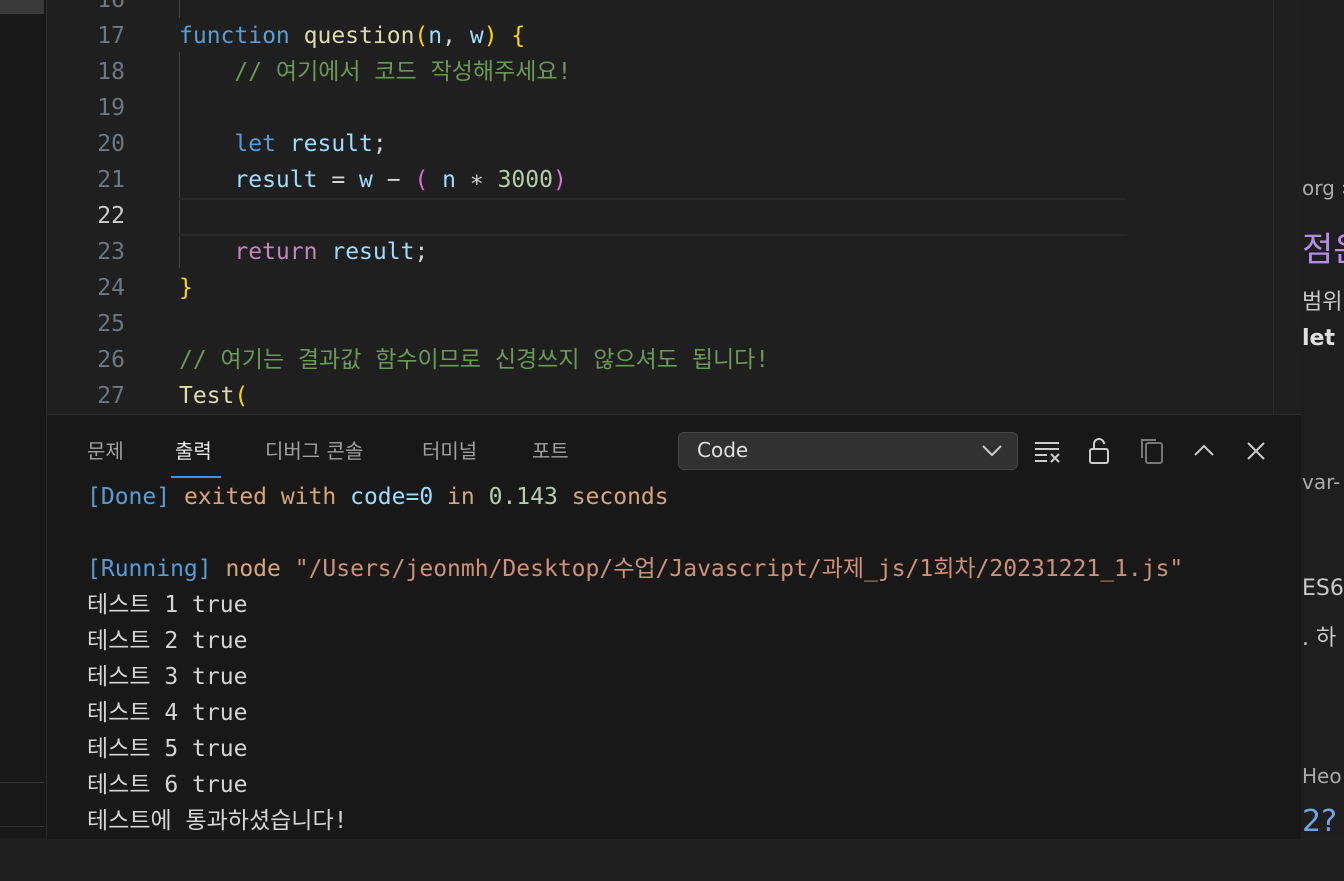 The width and height of the screenshot is (1344, 881). What do you see at coordinates (111, 36) in the screenshot?
I see `line-number: 17` at bounding box center [111, 36].